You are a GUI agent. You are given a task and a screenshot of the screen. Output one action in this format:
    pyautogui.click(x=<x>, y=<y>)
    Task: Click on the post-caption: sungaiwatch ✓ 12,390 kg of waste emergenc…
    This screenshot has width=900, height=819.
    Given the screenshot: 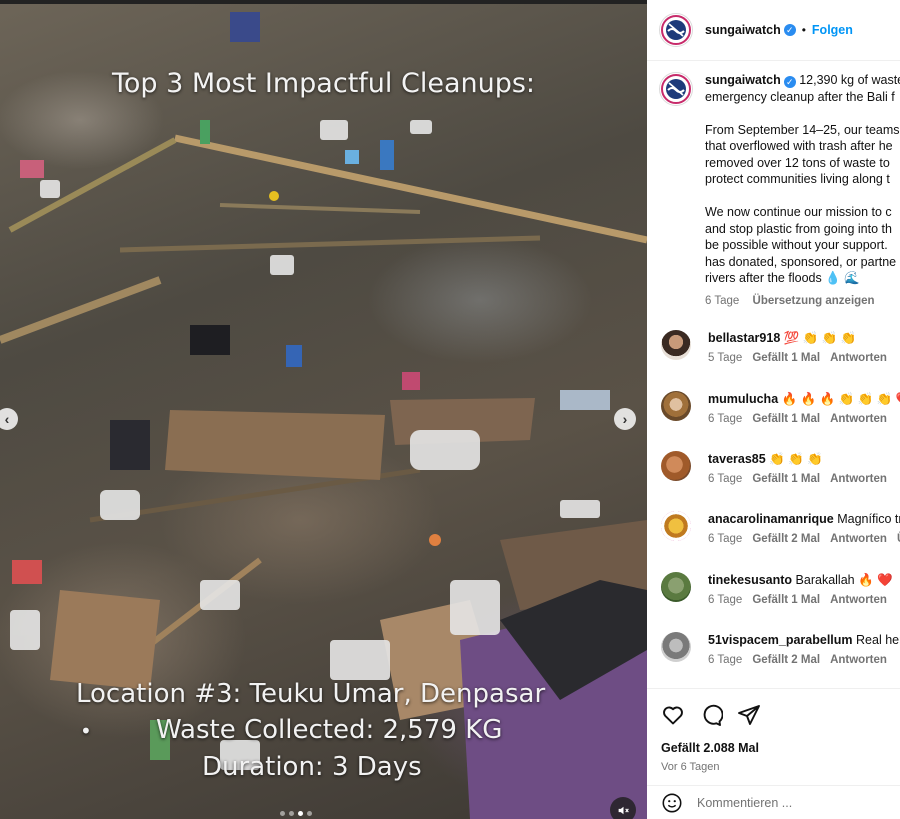 What is the action you would take?
    pyautogui.click(x=779, y=190)
    